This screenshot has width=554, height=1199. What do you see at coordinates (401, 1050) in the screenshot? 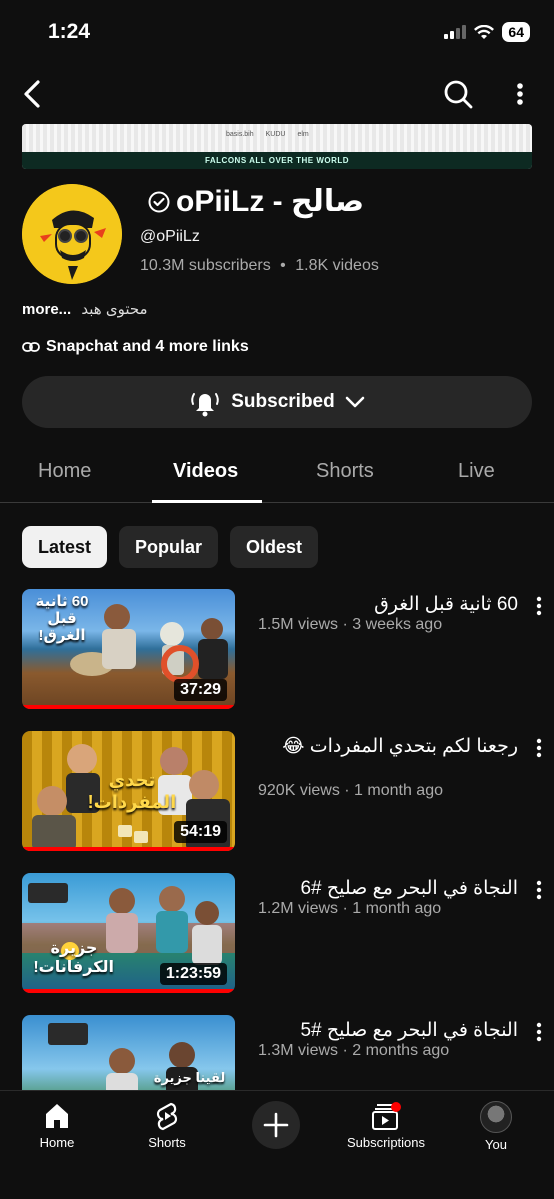
I see `video-age: 2 months ago` at bounding box center [401, 1050].